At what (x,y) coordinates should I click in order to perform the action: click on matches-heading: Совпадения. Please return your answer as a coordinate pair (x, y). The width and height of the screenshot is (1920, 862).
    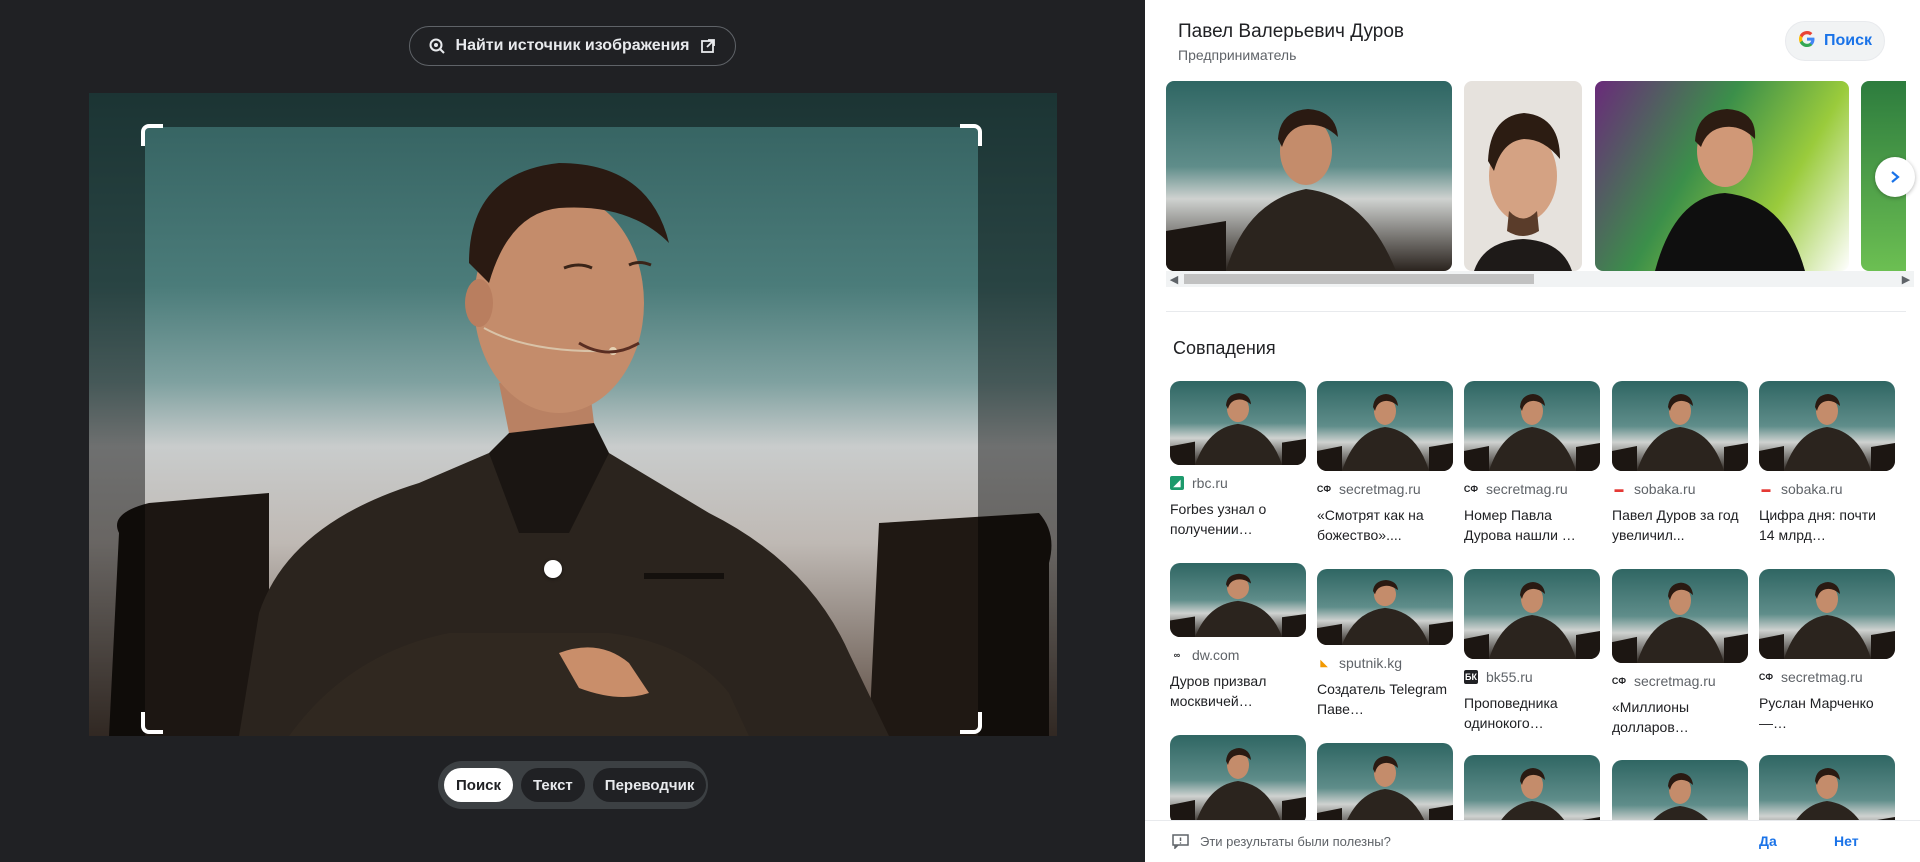
    Looking at the image, I should click on (1224, 348).